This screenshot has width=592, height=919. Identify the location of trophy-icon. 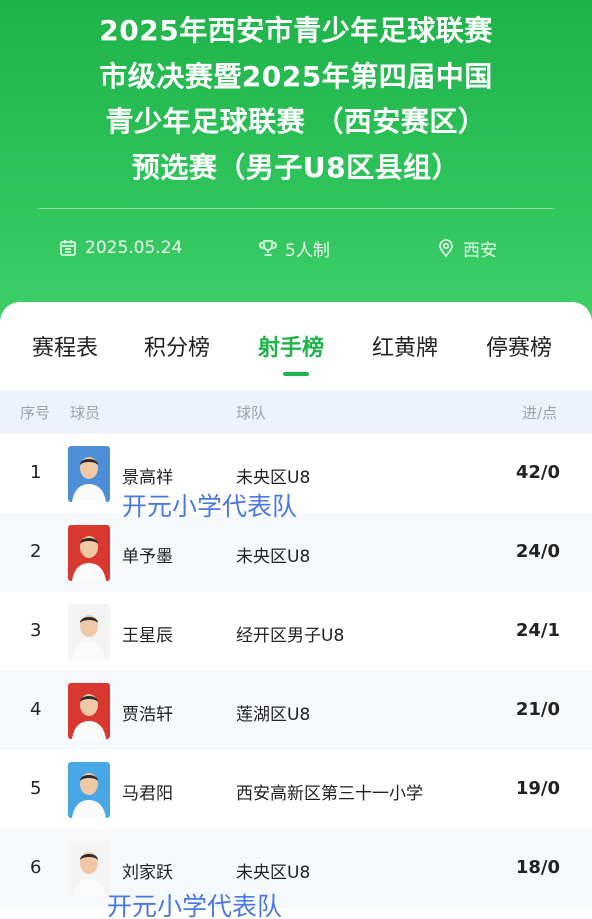
(268, 248).